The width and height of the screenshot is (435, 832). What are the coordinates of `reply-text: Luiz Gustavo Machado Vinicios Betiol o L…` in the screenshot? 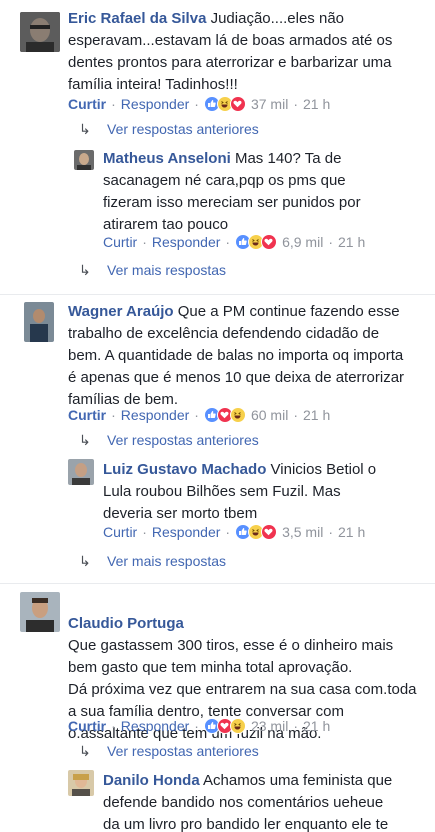 It's located at (248, 492).